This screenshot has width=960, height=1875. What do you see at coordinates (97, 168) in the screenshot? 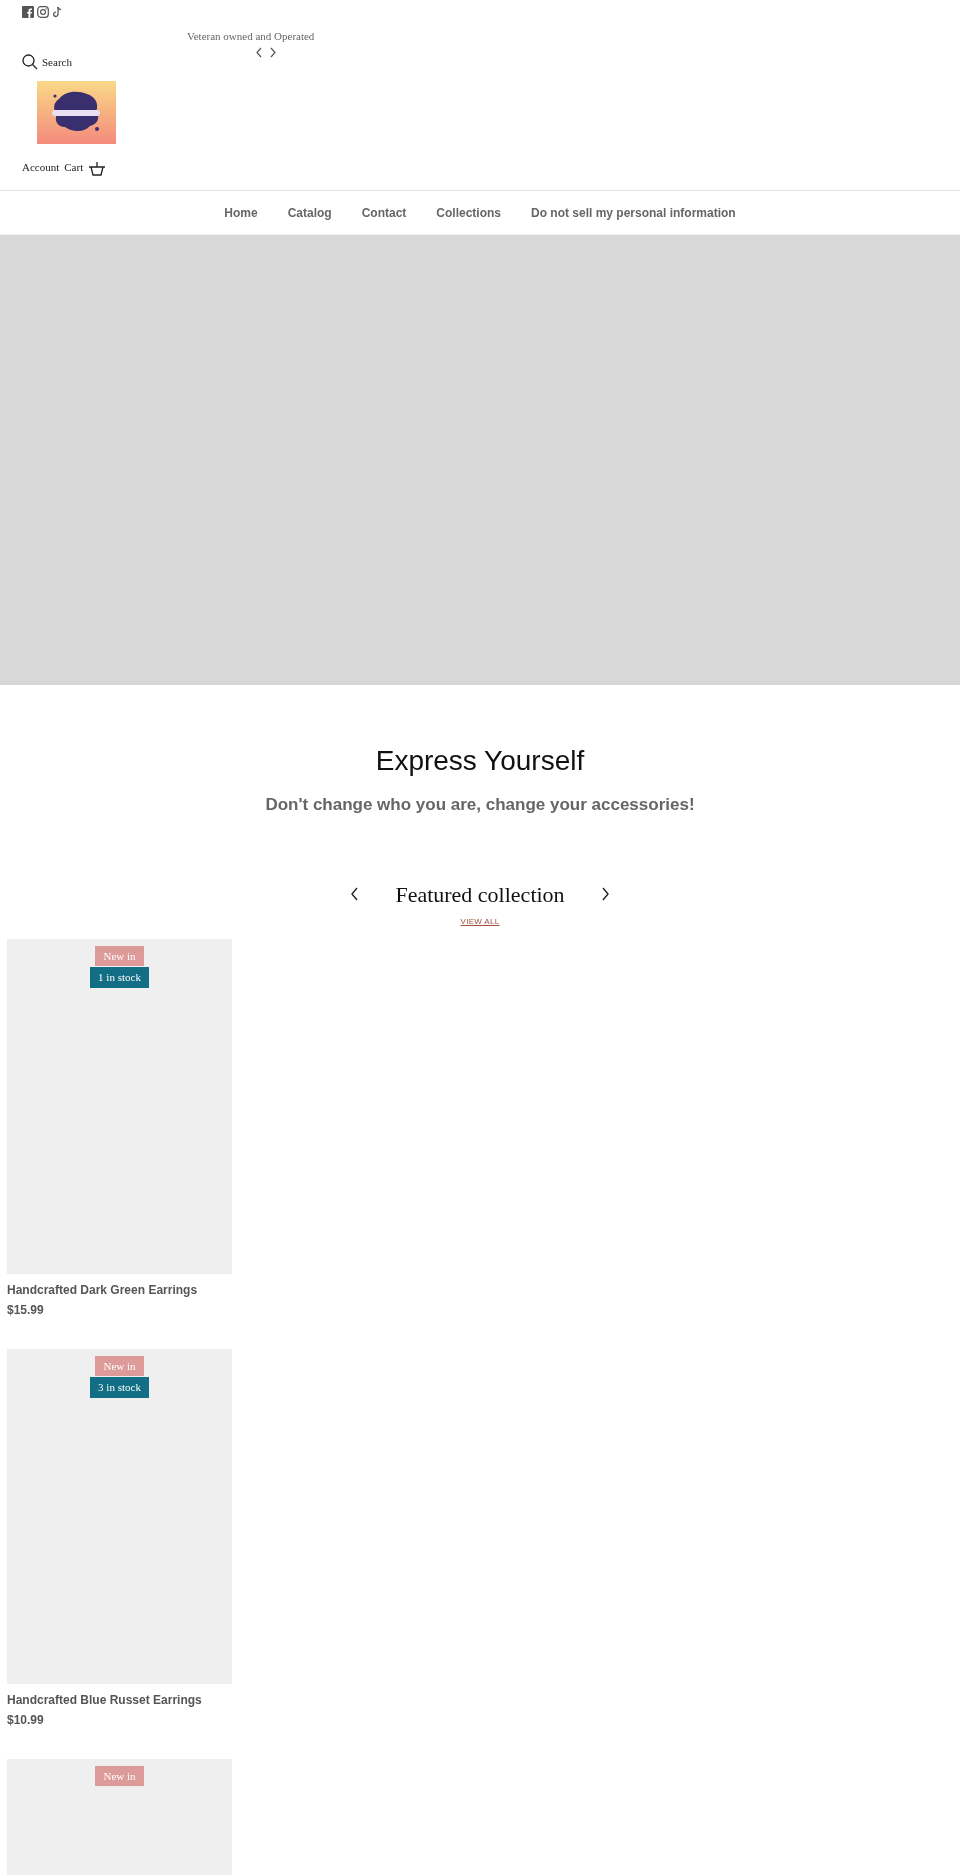
I see `basket-icon` at bounding box center [97, 168].